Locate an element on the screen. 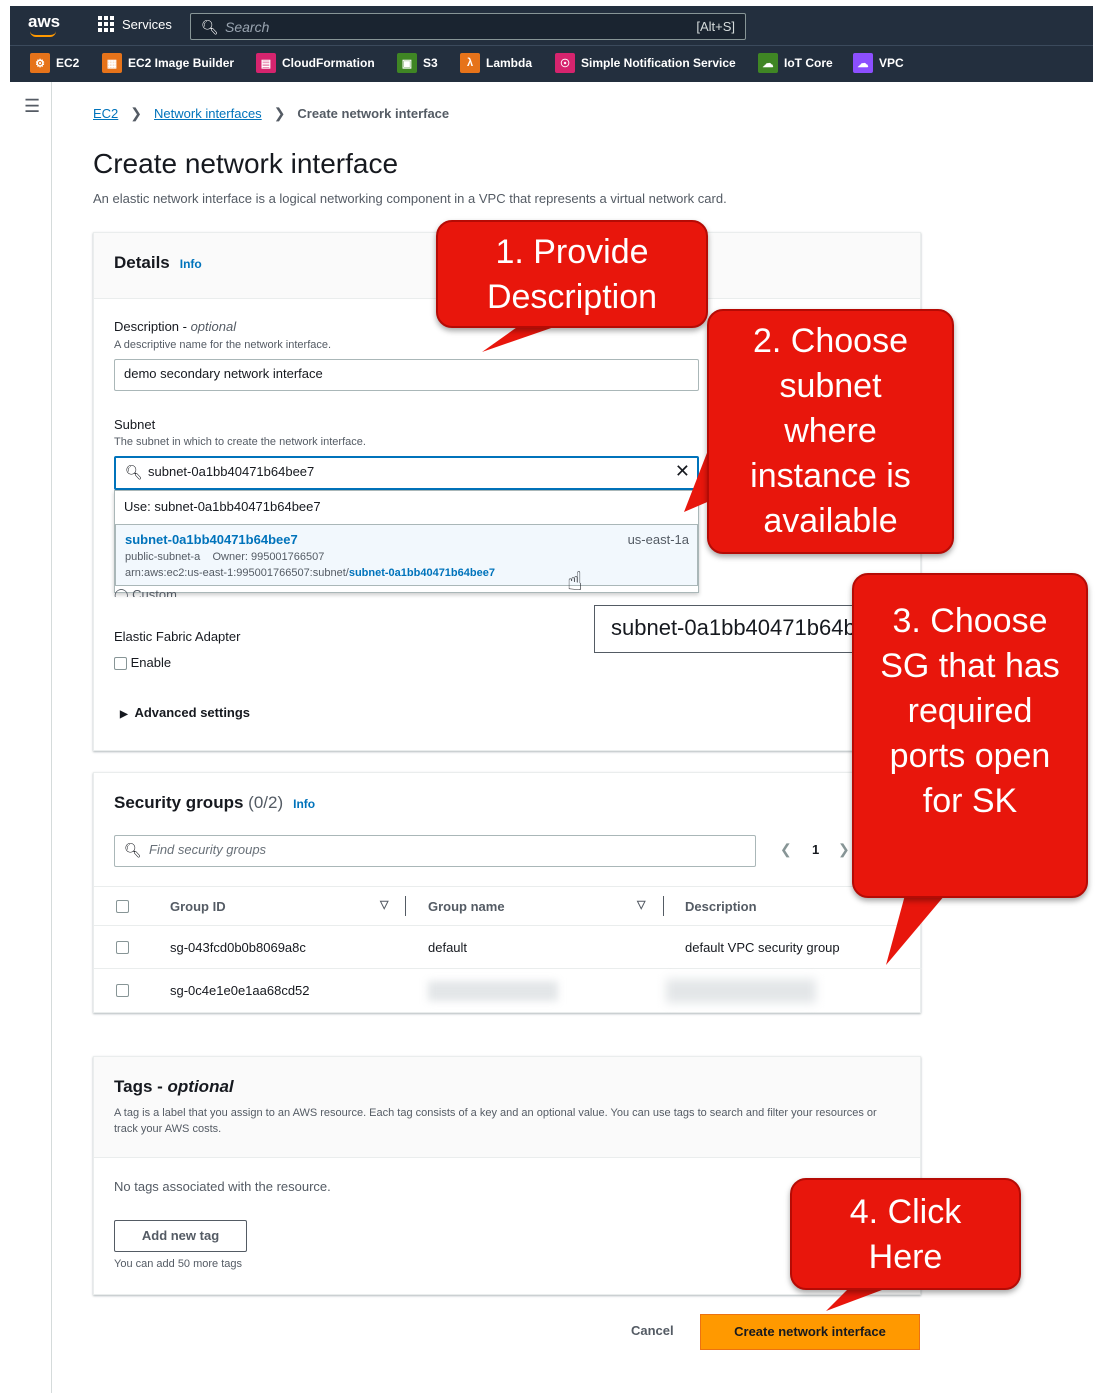  description-input: demo secondary network interface is located at coordinates (406, 375).